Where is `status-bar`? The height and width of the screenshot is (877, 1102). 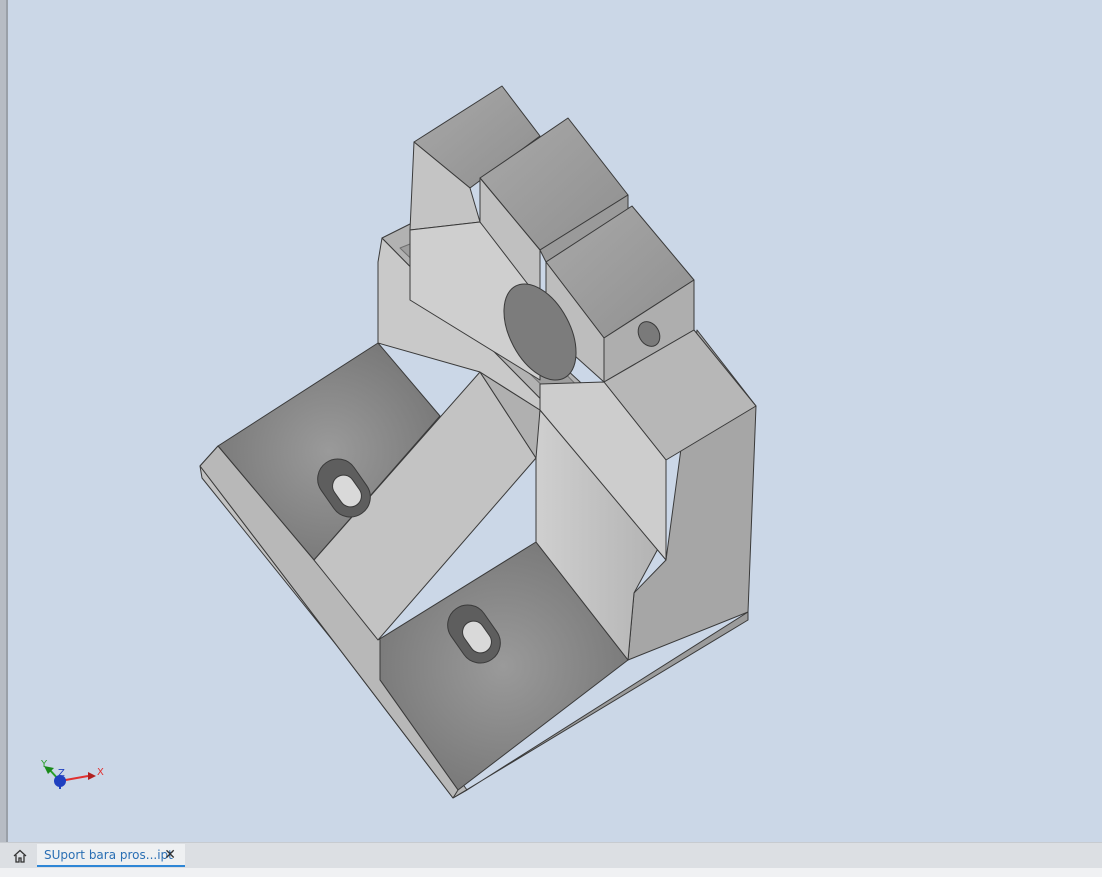
status-bar is located at coordinates (551, 872).